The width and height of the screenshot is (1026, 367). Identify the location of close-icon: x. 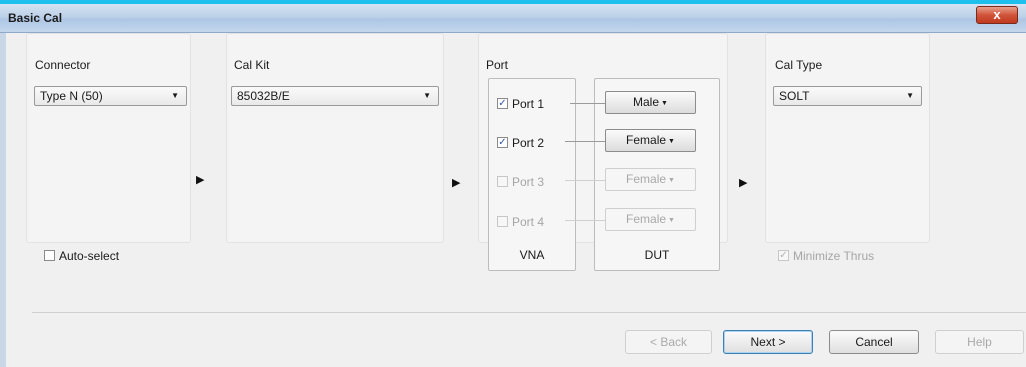
(997, 14).